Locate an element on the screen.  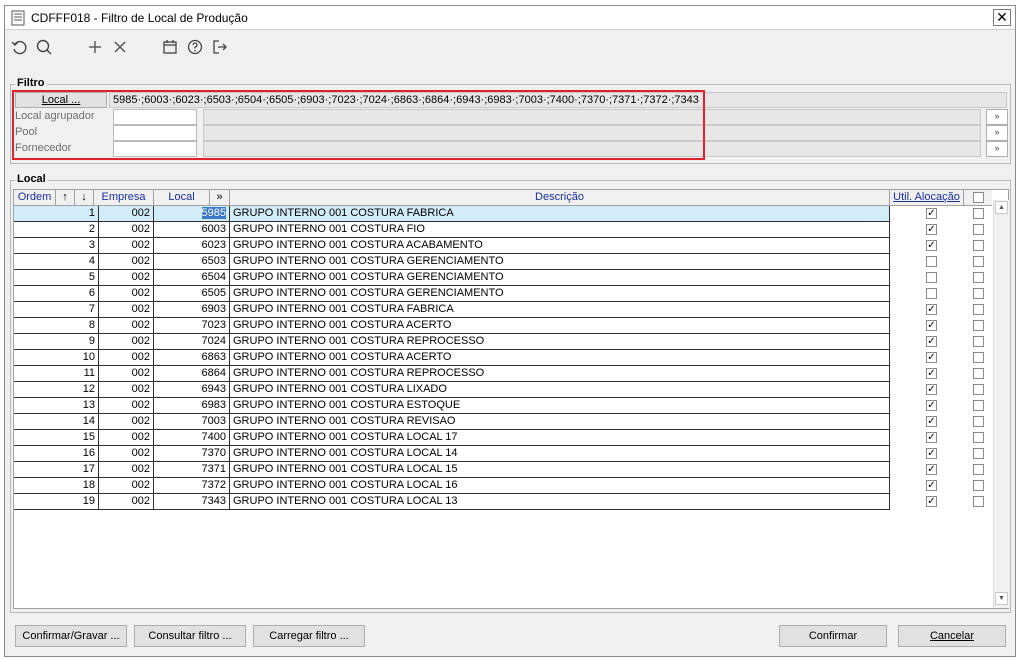
cell-descricao: GRUPO INTERNO 001 COSTURA FABRICA is located at coordinates (560, 310).